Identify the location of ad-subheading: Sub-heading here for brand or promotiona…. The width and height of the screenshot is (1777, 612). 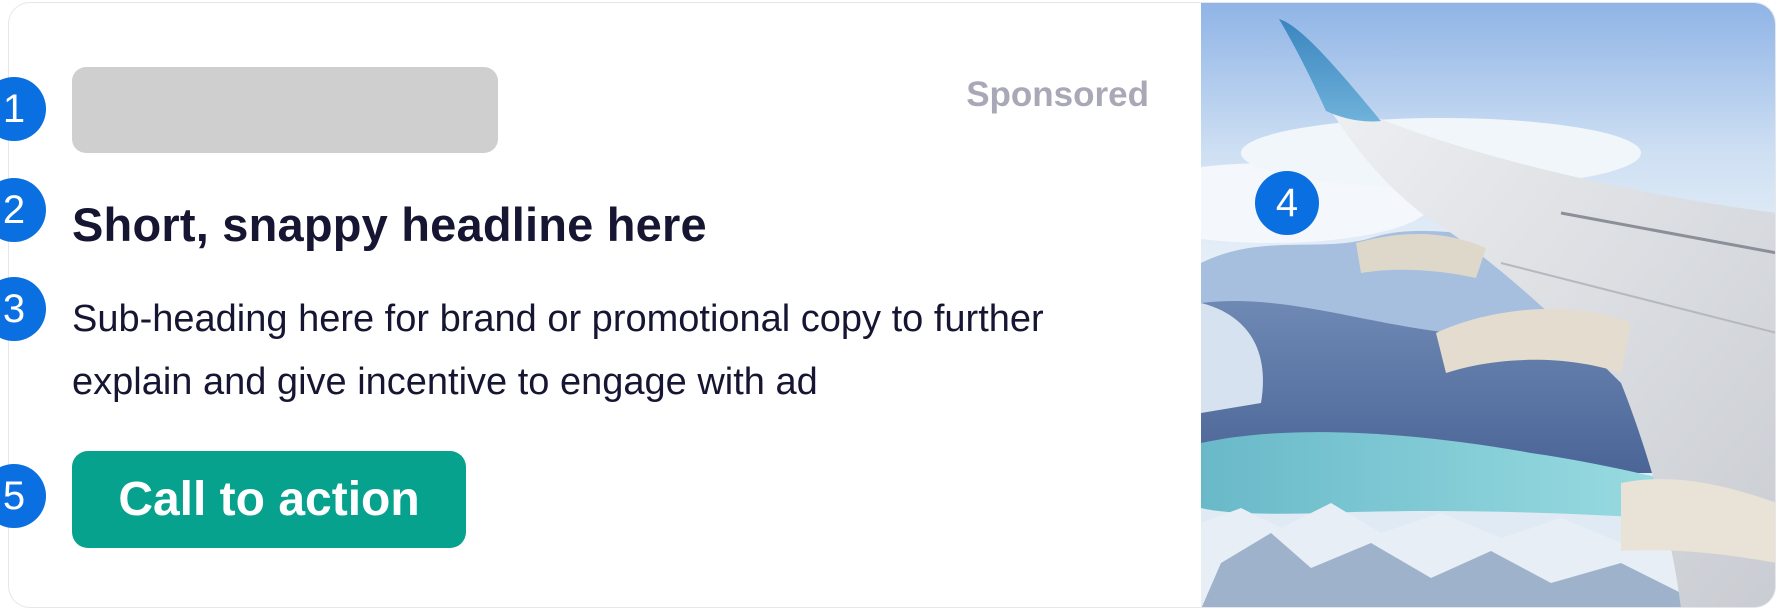
(558, 350).